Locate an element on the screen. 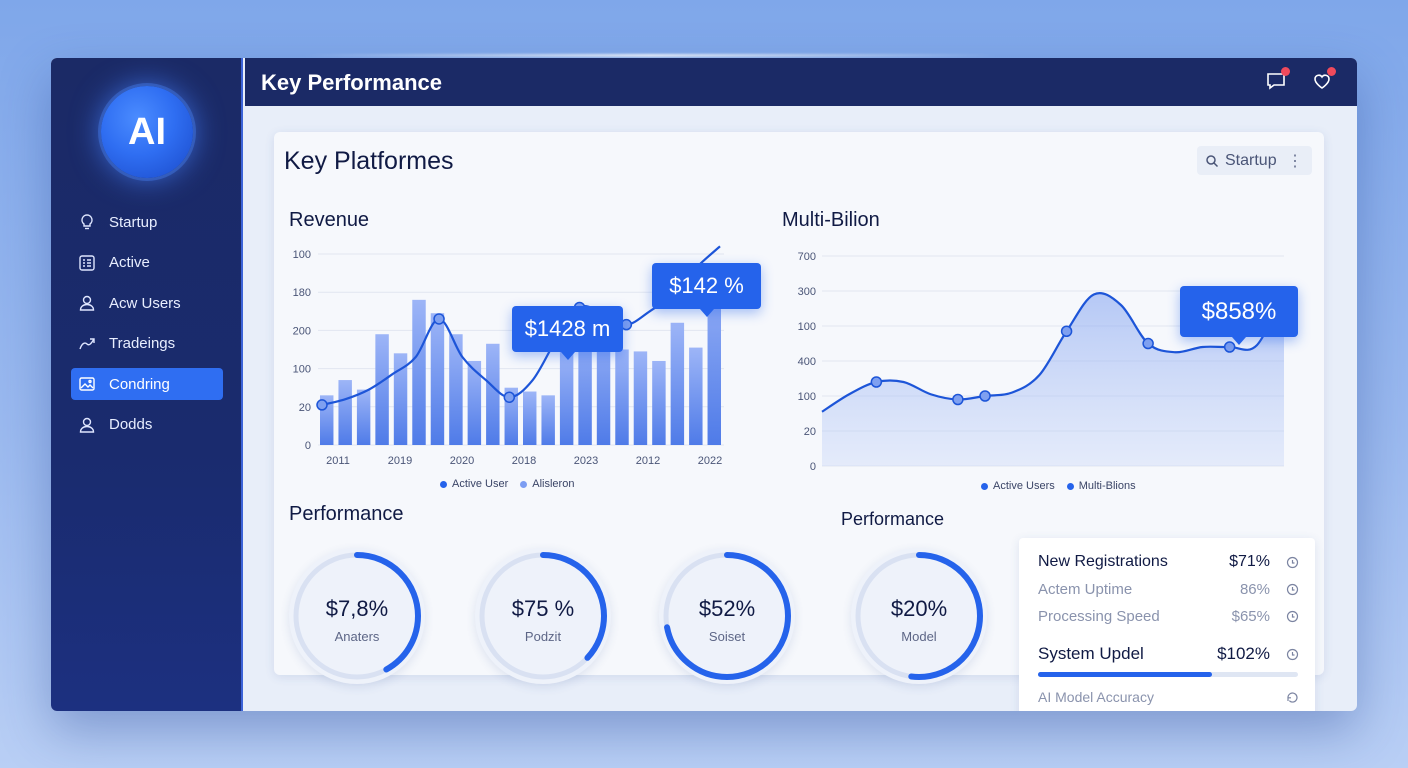 This screenshot has width=1408, height=768. y-tick-label: 400 is located at coordinates (807, 362).